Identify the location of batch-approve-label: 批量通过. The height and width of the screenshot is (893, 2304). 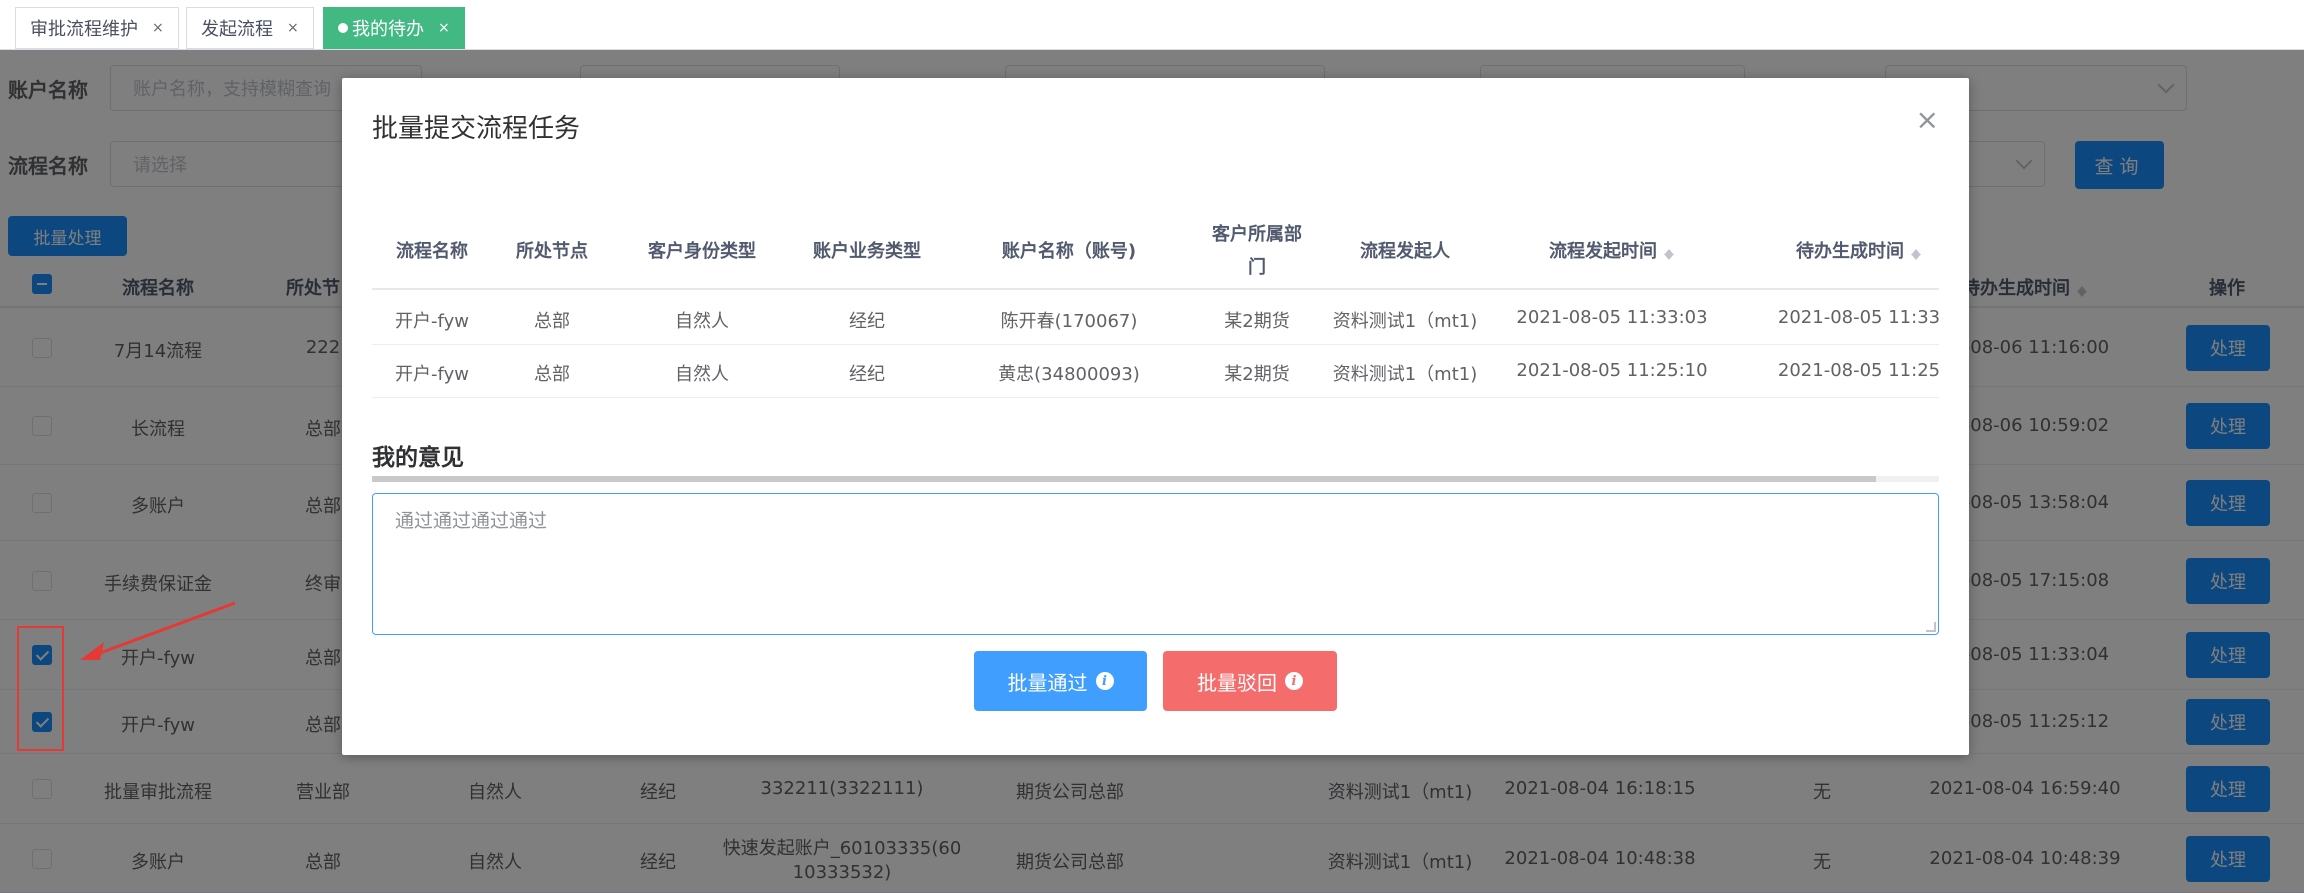
(1047, 682).